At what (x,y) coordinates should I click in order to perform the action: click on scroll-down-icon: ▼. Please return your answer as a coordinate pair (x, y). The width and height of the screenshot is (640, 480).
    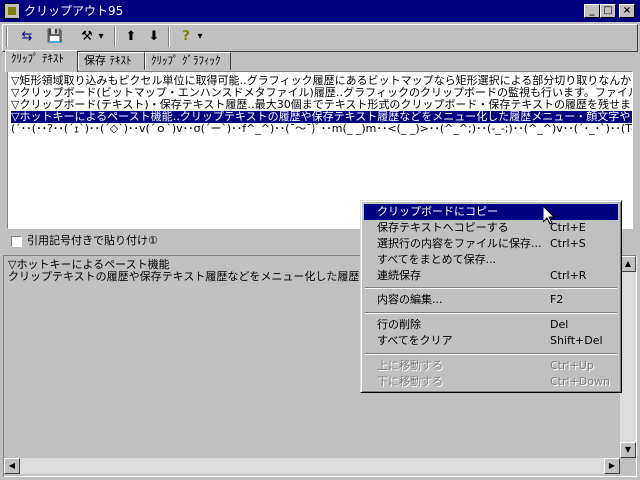
    Looking at the image, I should click on (628, 450).